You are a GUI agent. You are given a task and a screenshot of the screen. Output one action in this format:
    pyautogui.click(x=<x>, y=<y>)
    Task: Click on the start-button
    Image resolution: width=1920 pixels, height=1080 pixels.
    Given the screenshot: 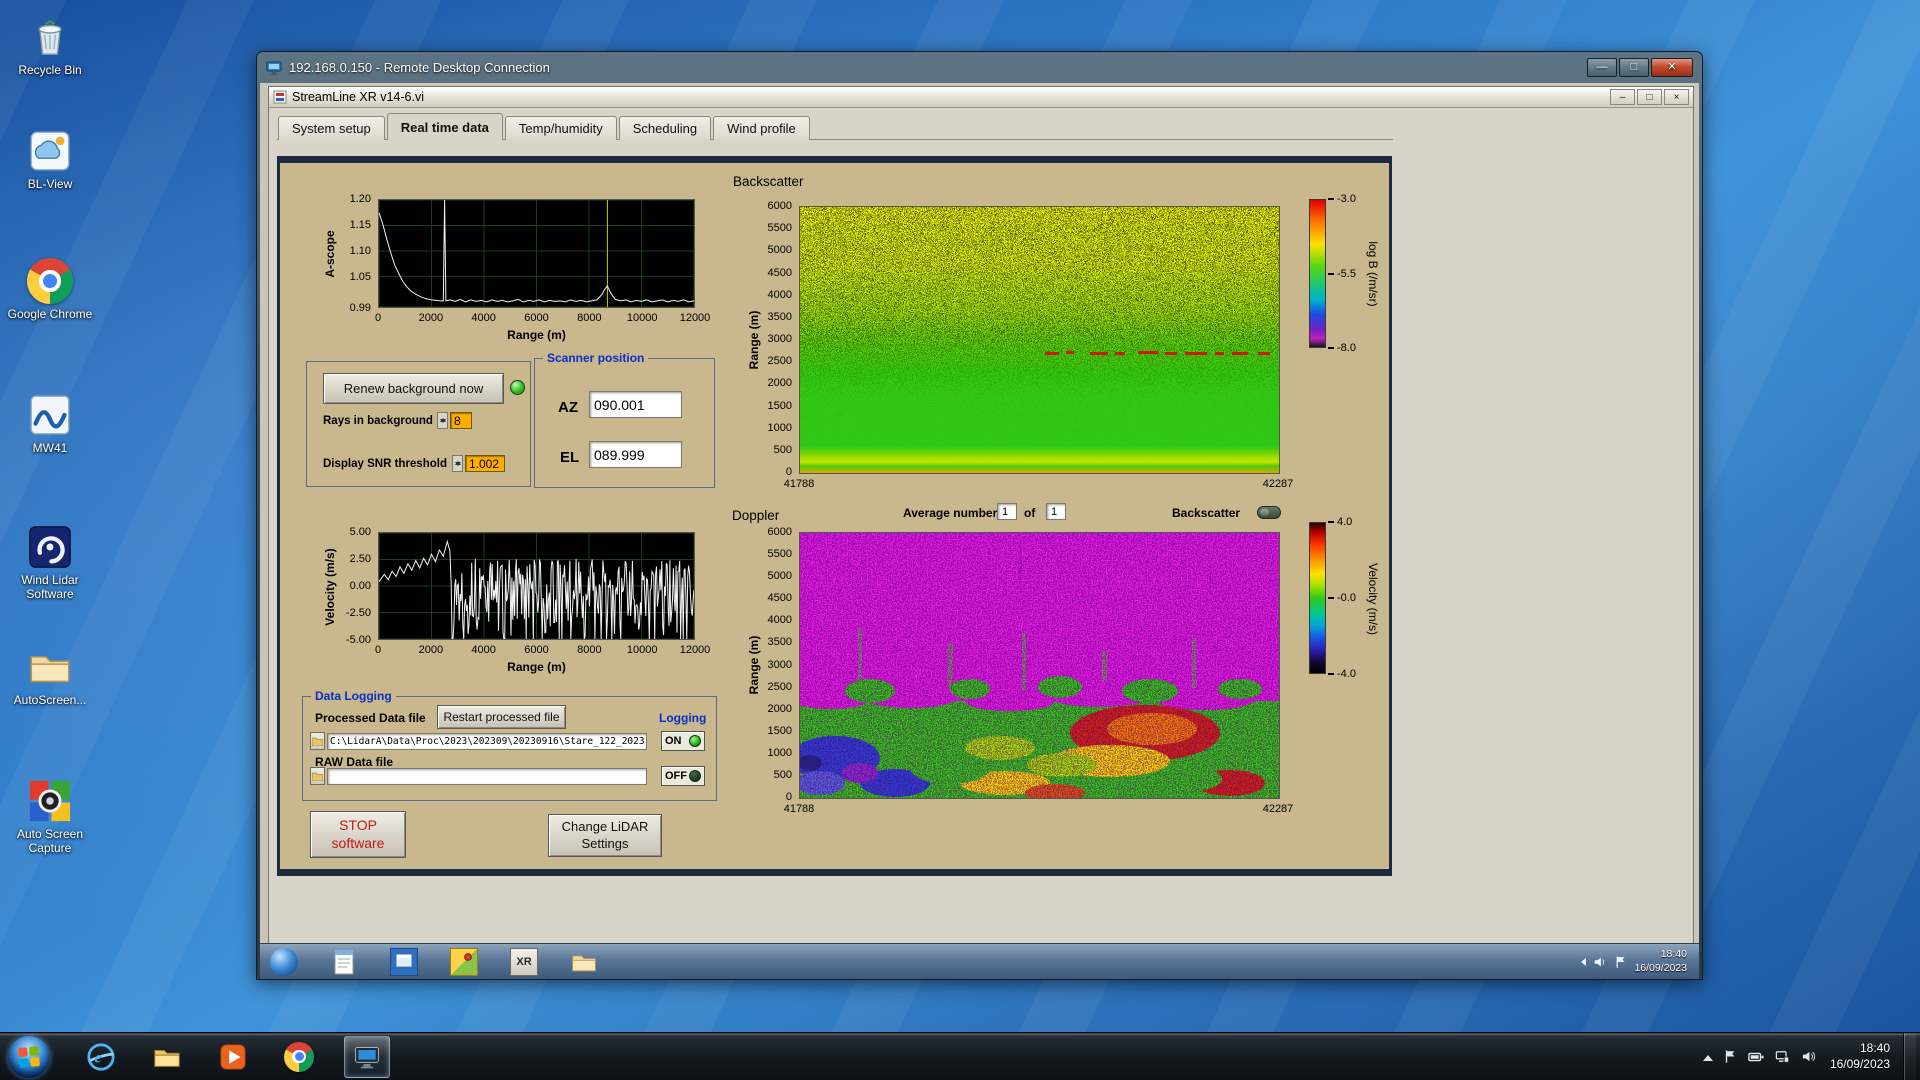 What is the action you would take?
    pyautogui.click(x=29, y=1056)
    